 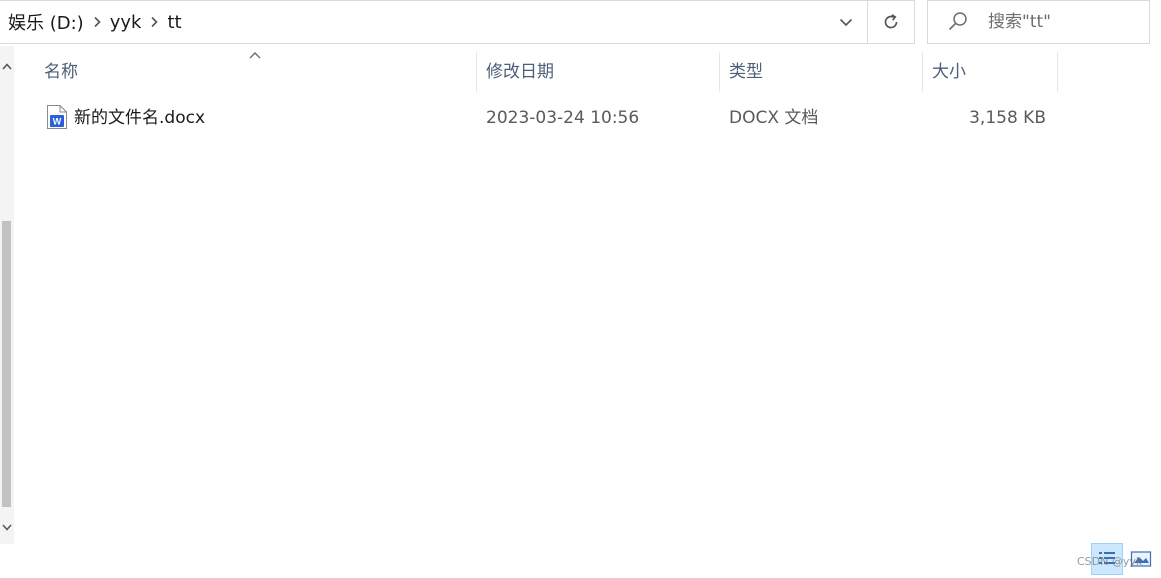 I want to click on breadcrumb-item-tt: tt, so click(x=174, y=22).